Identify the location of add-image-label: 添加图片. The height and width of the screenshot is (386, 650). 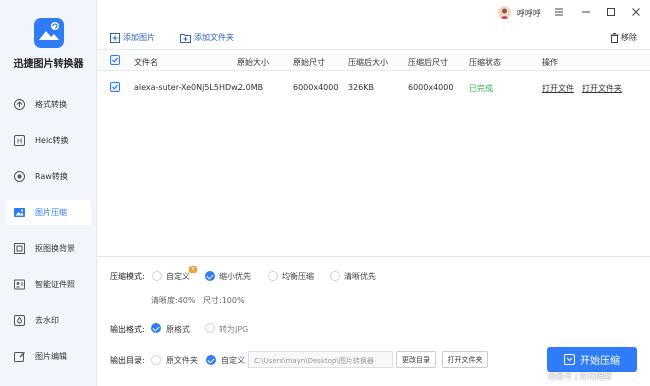
(139, 37).